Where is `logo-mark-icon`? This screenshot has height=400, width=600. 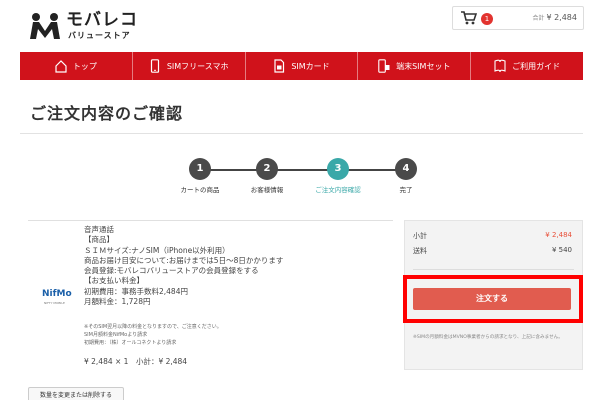 logo-mark-icon is located at coordinates (45, 26).